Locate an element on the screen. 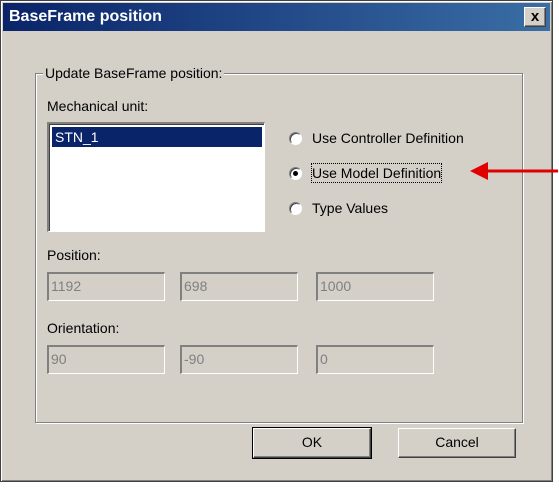 This screenshot has height=500, width=559. radio-label-model-definition: Use Model Definition is located at coordinates (376, 173).